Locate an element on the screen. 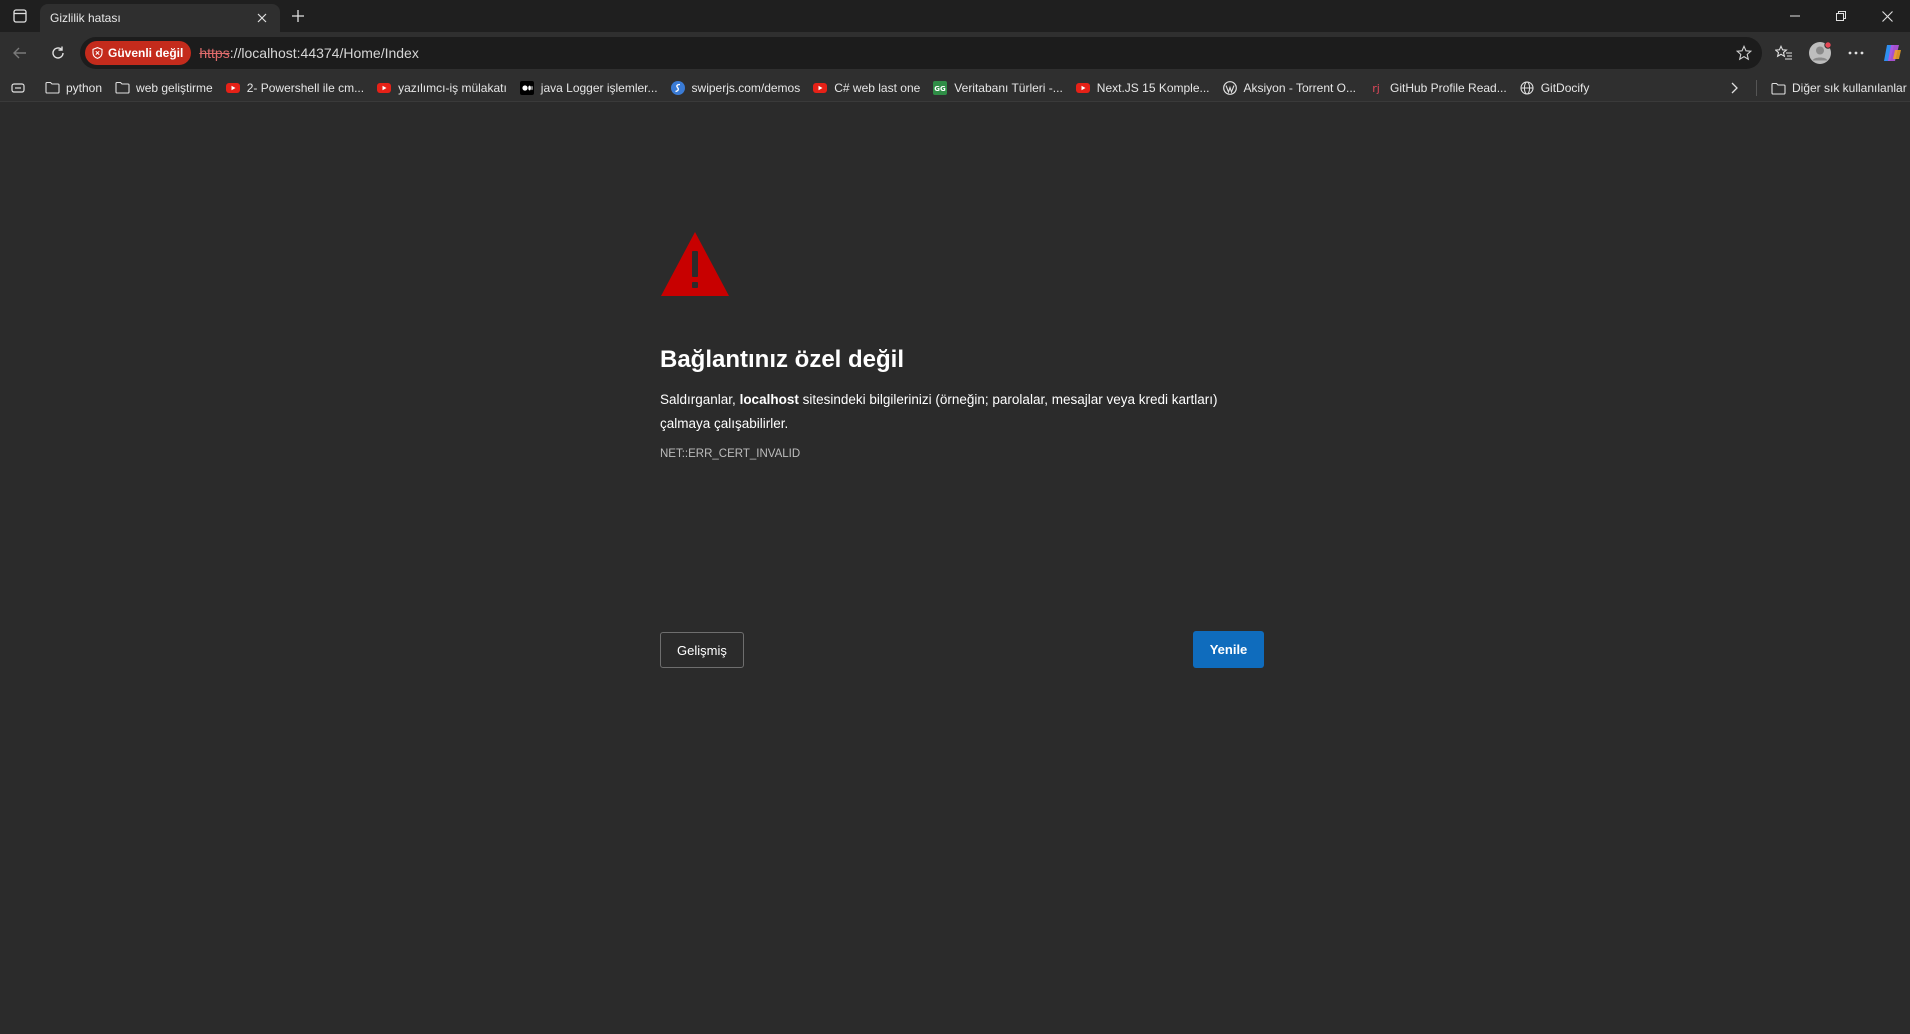  other-favorites-label: Diğer sık kullanılanlar is located at coordinates (1849, 88).